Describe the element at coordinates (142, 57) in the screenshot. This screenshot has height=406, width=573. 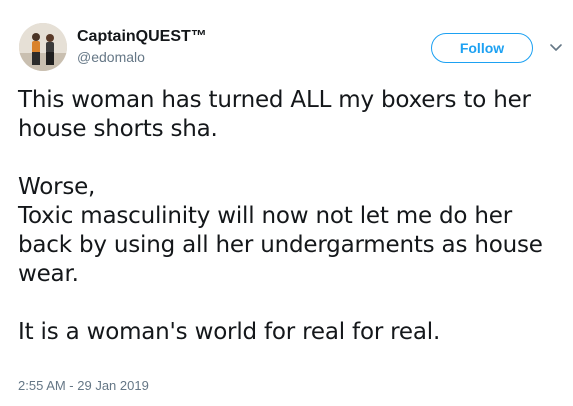
I see `user-handle: @edomalo` at that location.